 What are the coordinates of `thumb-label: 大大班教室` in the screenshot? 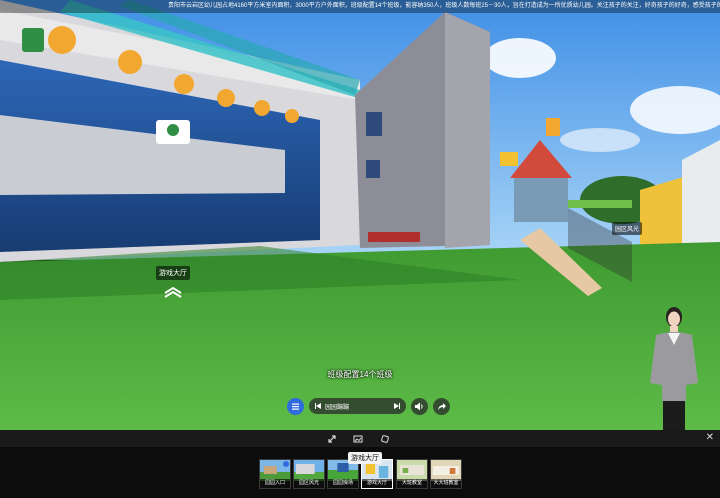 It's located at (446, 483).